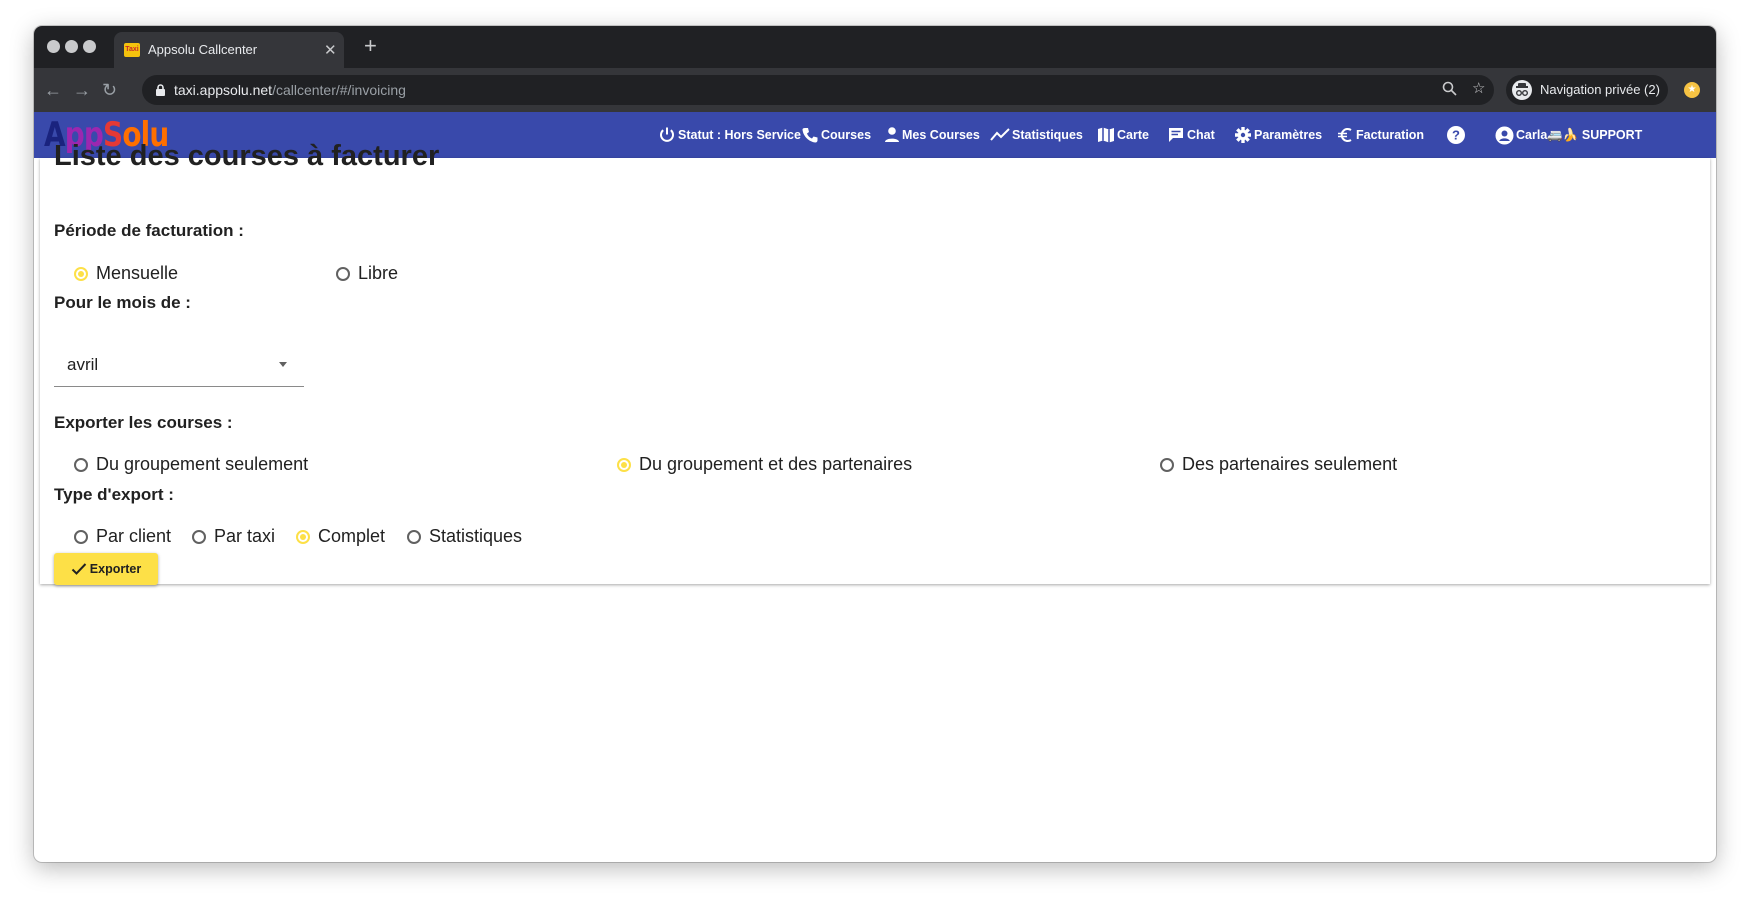  Describe the element at coordinates (1449, 90) in the screenshot. I see `zoom-icon` at that location.